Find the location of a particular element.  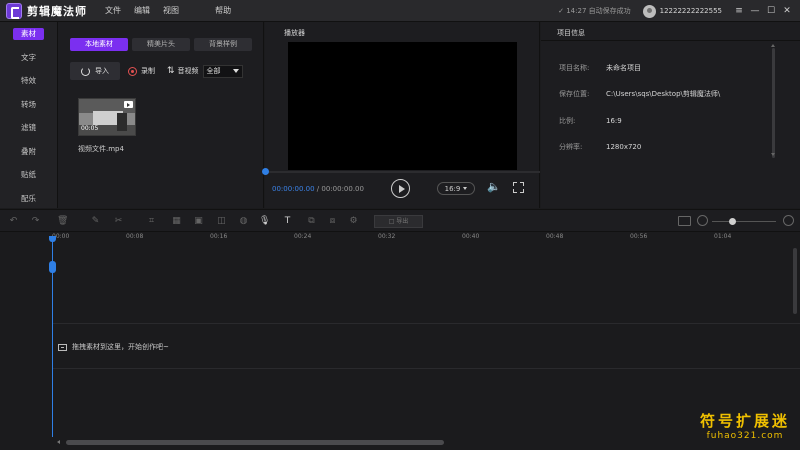

menu-disabled is located at coordinates (197, 10).